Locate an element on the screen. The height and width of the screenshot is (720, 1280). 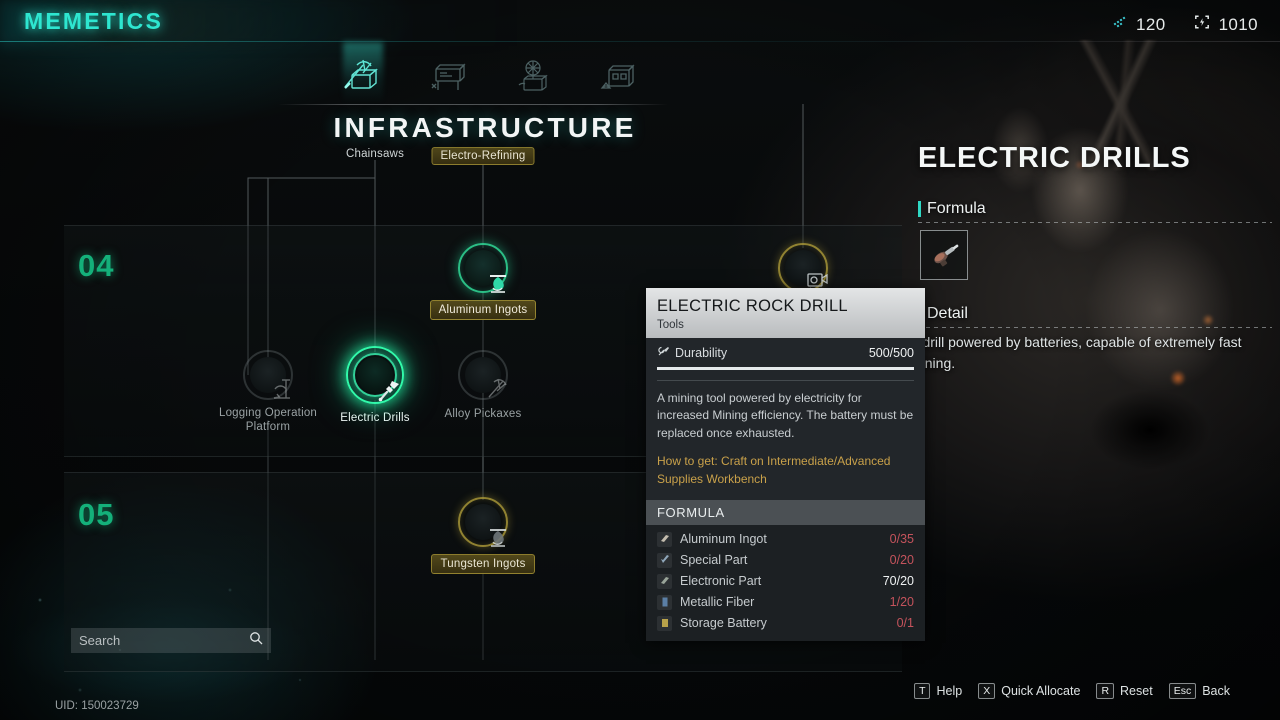
plant-crate-icon is located at coordinates (533, 79).